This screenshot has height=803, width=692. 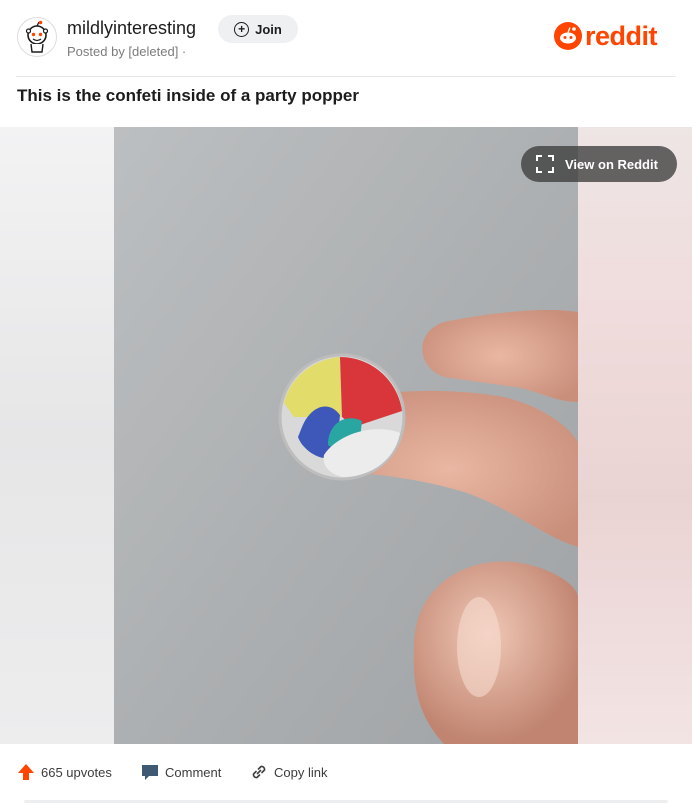 I want to click on upvote-arrow-icon, so click(x=26, y=772).